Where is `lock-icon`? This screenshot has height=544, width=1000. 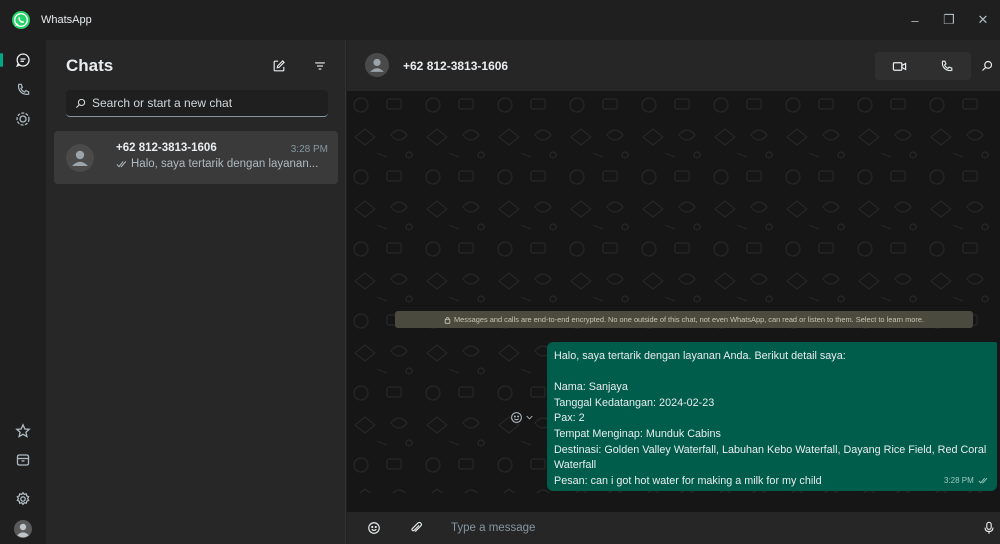
lock-icon is located at coordinates (447, 320).